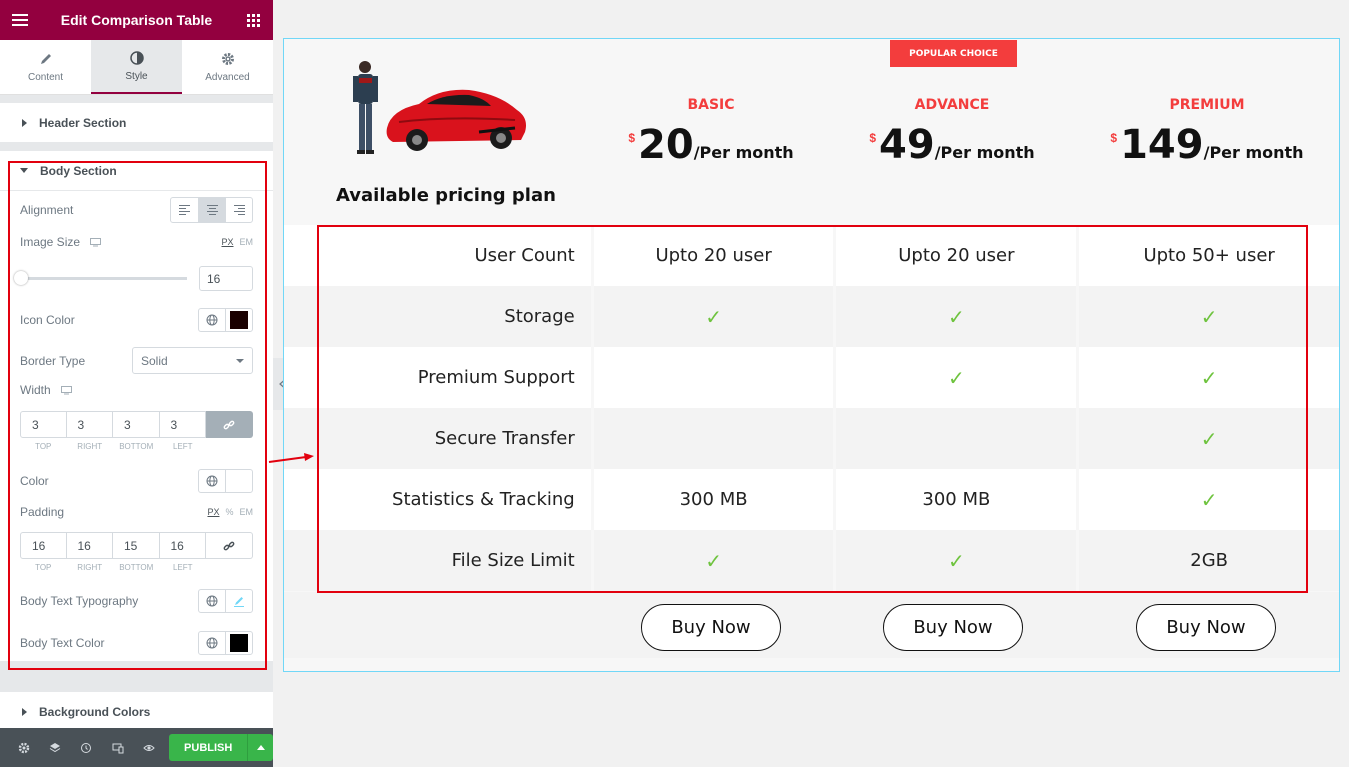  Describe the element at coordinates (291, 458) in the screenshot. I see `arrow-icon` at that location.